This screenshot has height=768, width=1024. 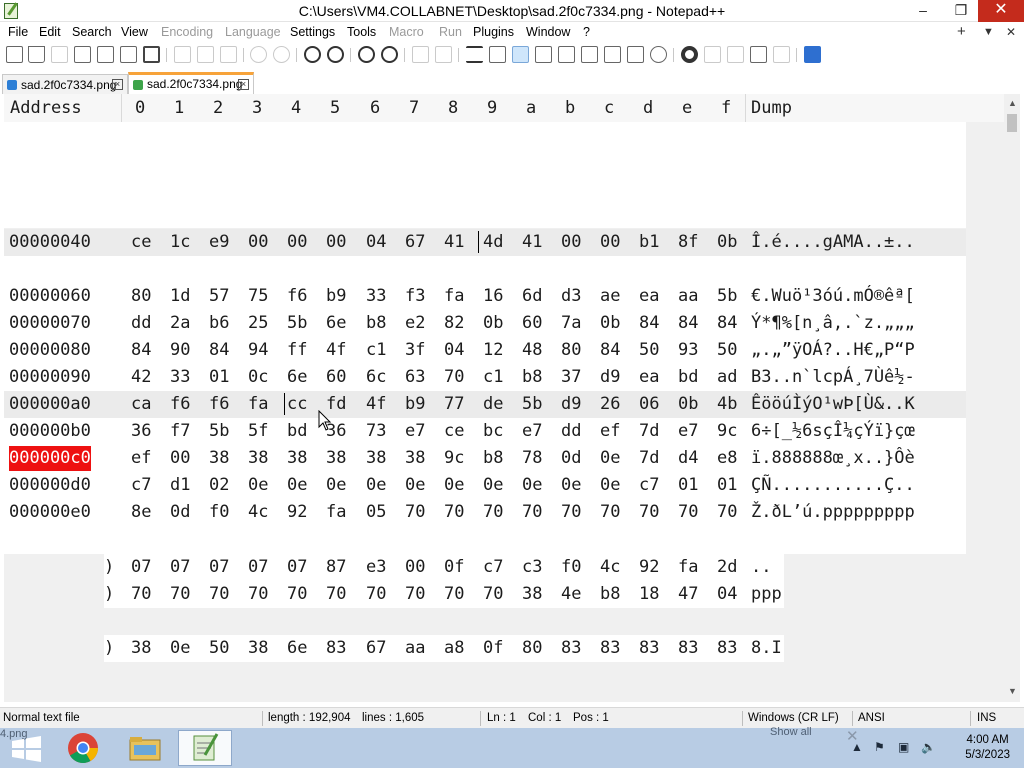 What do you see at coordinates (205, 54) in the screenshot?
I see `copy-icon` at bounding box center [205, 54].